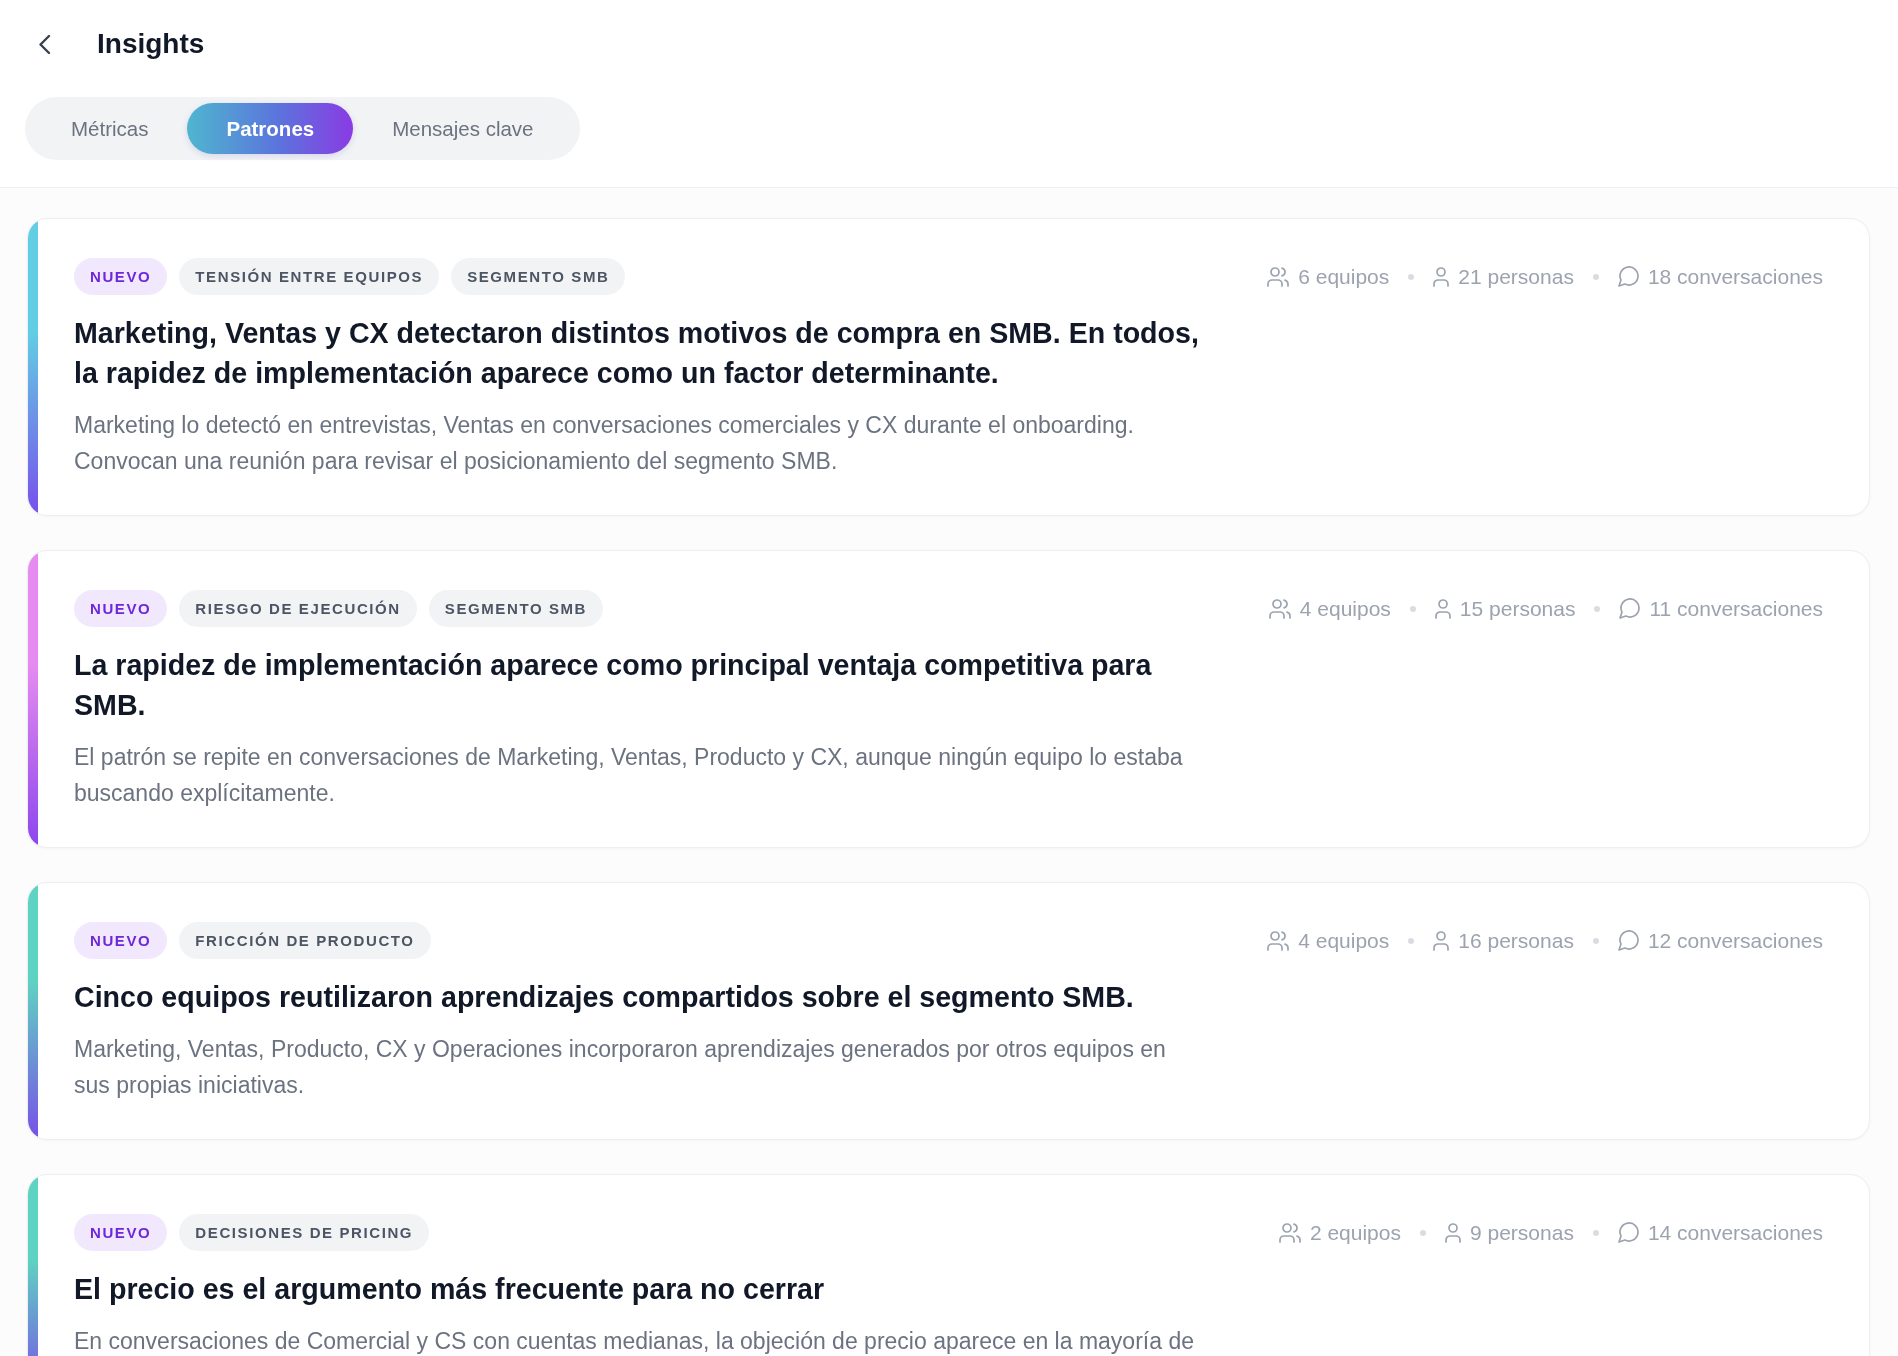 The height and width of the screenshot is (1356, 1898). What do you see at coordinates (110, 128) in the screenshot?
I see `tab: Métricas` at bounding box center [110, 128].